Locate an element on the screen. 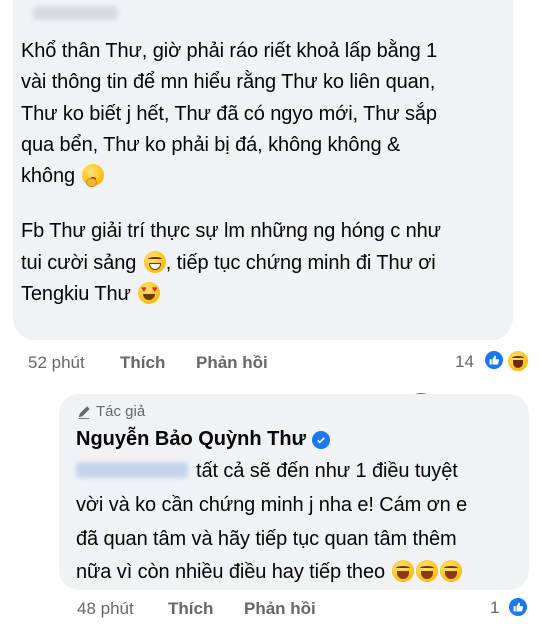 The width and height of the screenshot is (542, 638). reply-author-name: Nguyễn Bảo Quỳnh Thư is located at coordinates (203, 439).